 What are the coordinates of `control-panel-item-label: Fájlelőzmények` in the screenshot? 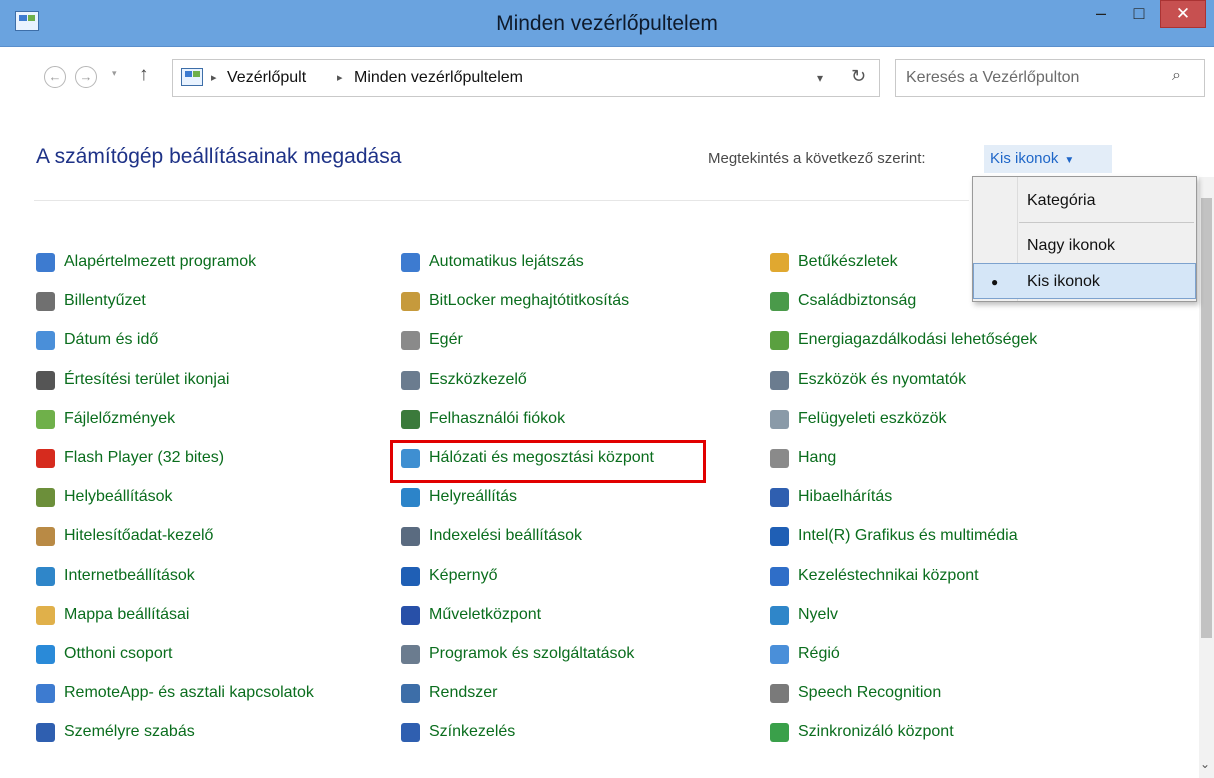 It's located at (120, 418).